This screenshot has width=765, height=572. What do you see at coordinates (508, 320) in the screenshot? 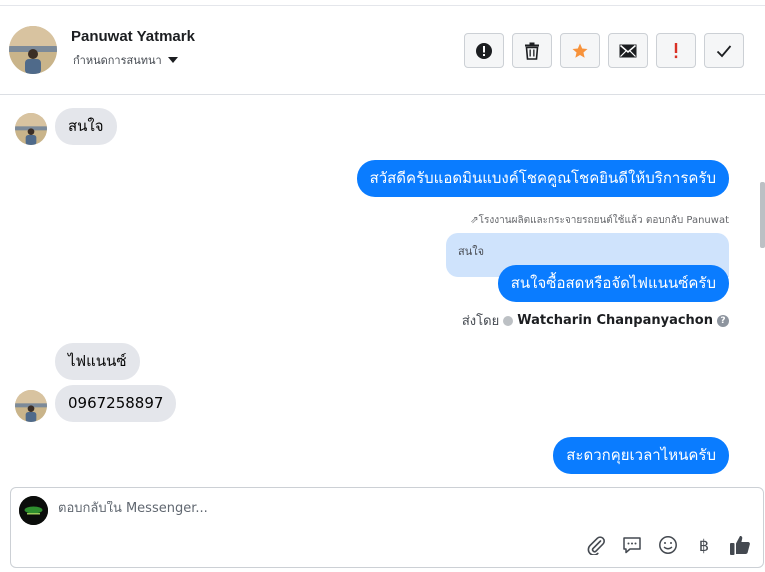
I see `agent-status-icon` at bounding box center [508, 320].